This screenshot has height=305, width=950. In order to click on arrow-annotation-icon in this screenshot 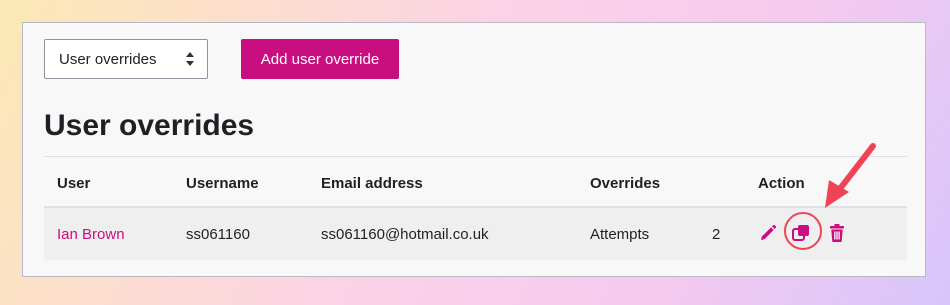, I will do `click(850, 175)`.